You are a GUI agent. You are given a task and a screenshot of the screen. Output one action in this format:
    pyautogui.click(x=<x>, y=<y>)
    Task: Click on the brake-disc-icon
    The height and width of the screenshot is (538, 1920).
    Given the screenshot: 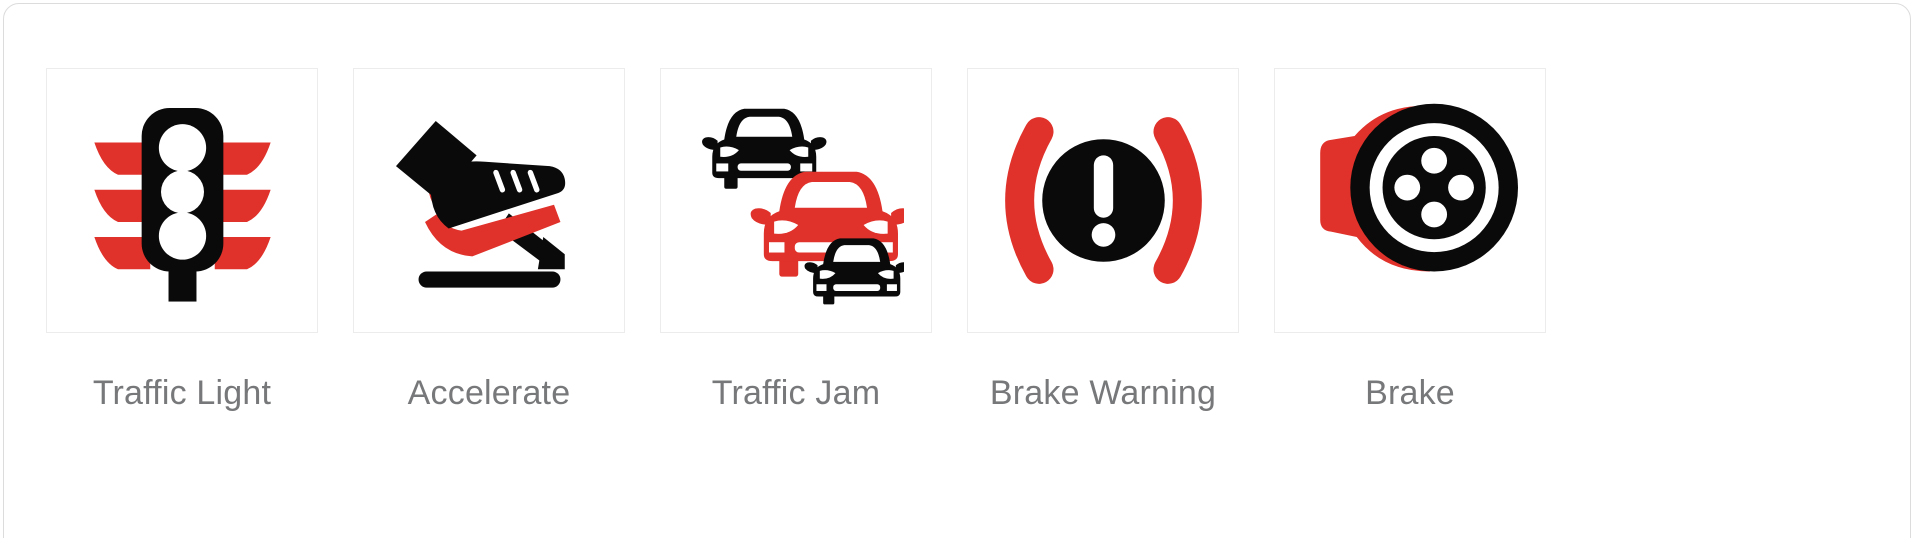 What is the action you would take?
    pyautogui.click(x=1418, y=187)
    